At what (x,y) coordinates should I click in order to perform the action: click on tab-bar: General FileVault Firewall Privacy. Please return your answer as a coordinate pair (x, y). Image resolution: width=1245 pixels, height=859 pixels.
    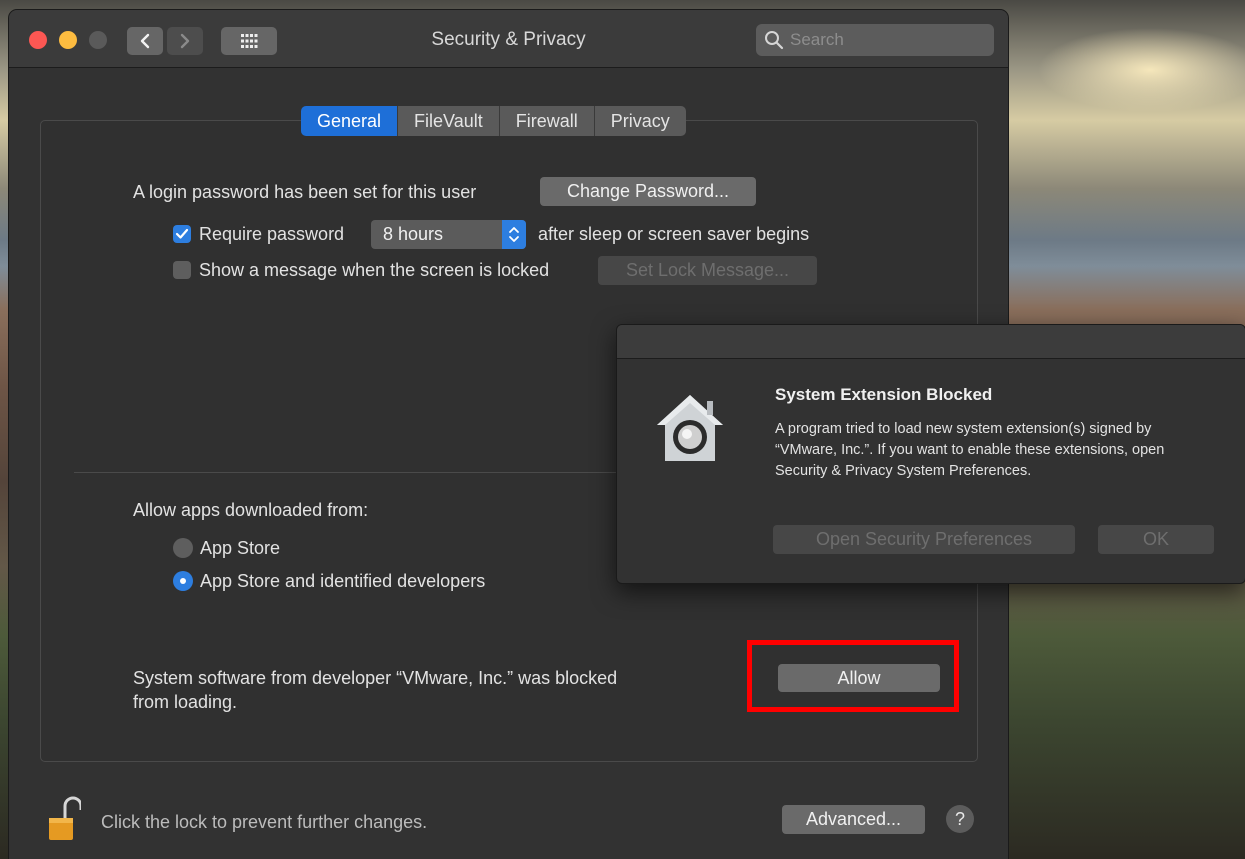
    Looking at the image, I should click on (493, 121).